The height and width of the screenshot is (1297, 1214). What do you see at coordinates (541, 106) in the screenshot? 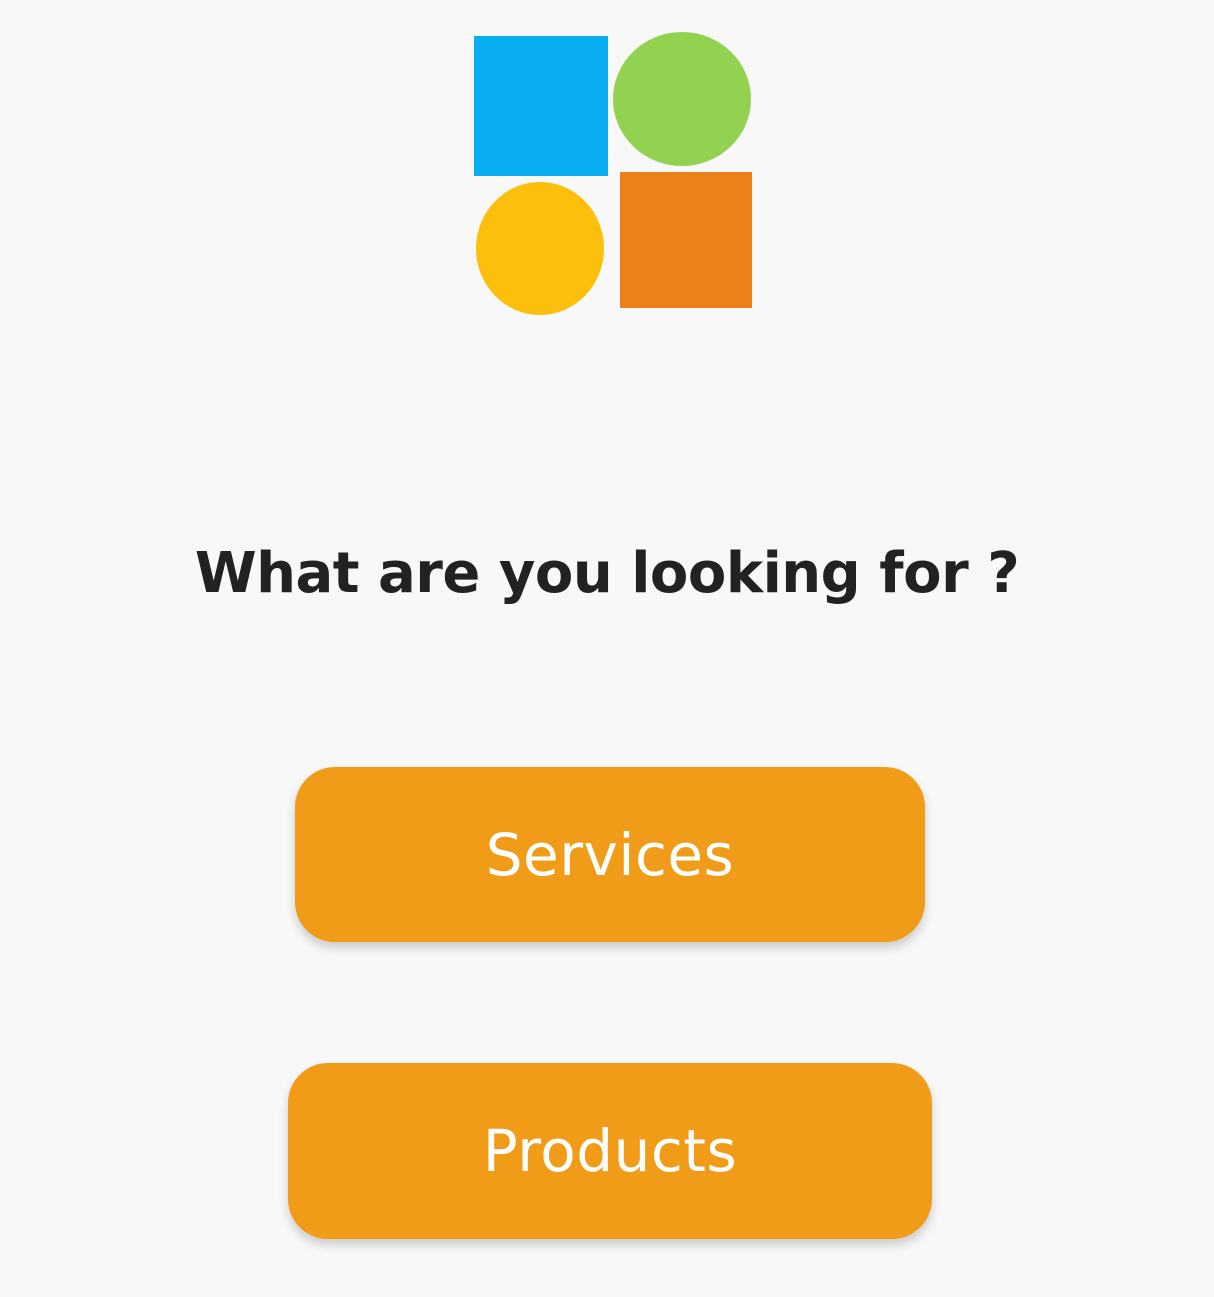
I see `logo-blue-square` at bounding box center [541, 106].